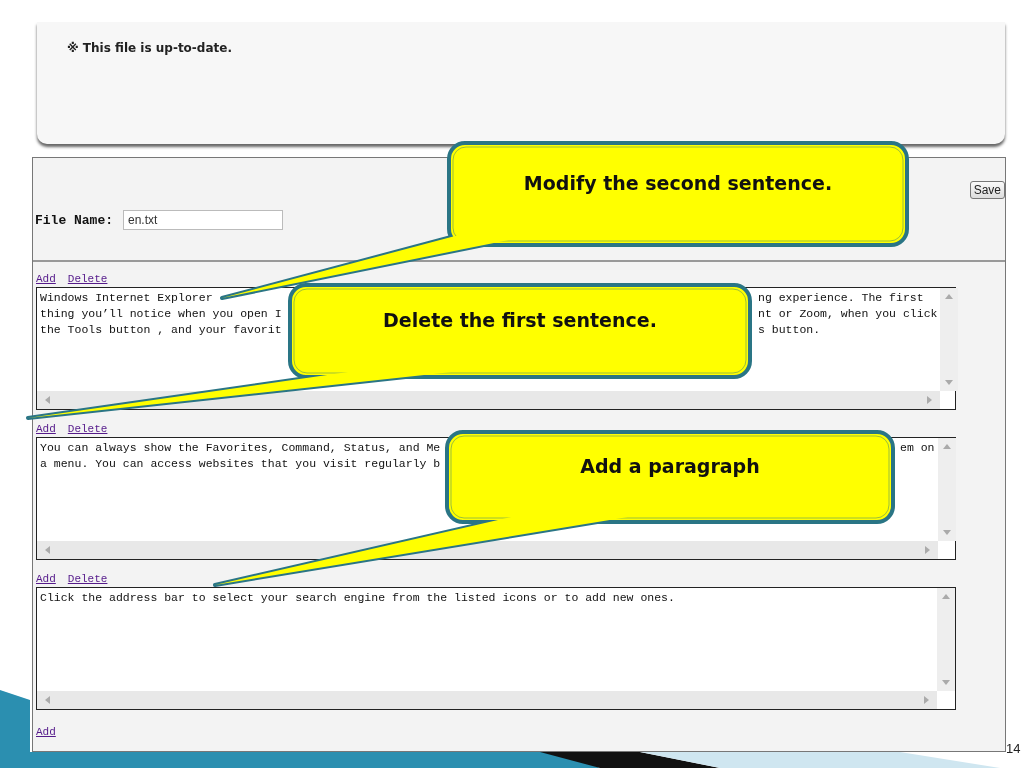 Image resolution: width=1024 pixels, height=768 pixels. I want to click on text-line: nt or Zoom, when you click, so click(848, 314).